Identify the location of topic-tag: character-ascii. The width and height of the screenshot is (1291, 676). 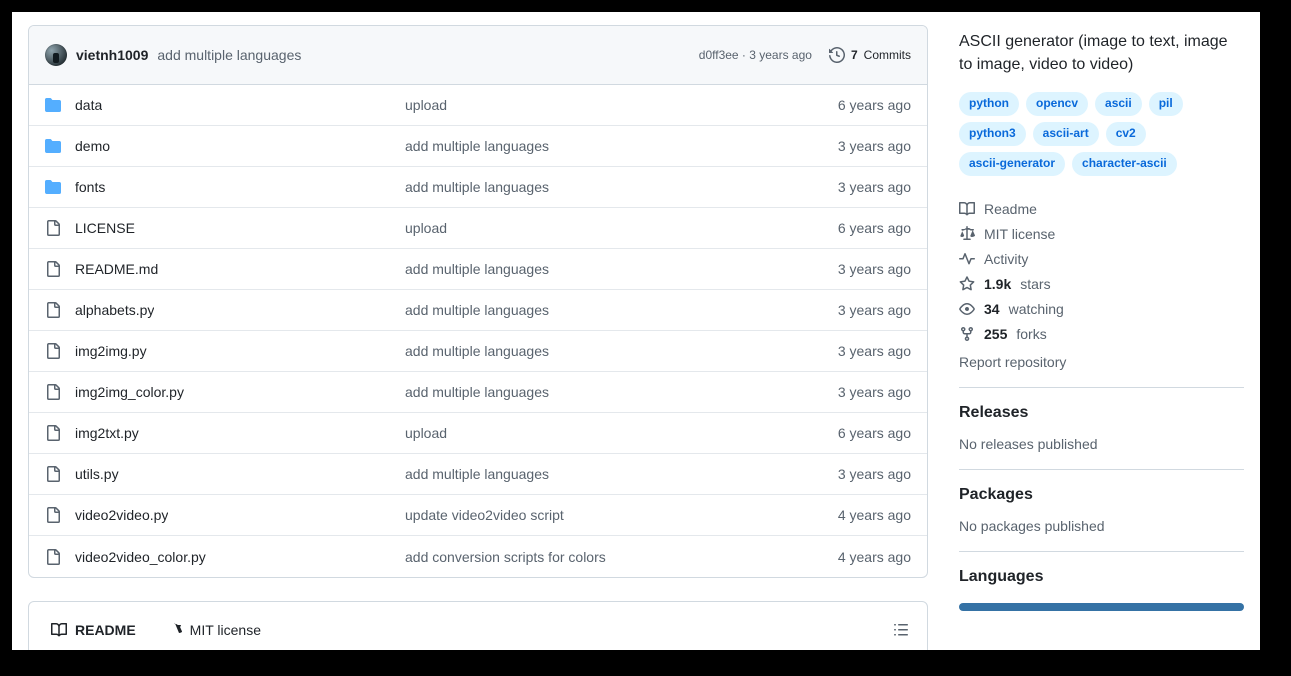
(1124, 164).